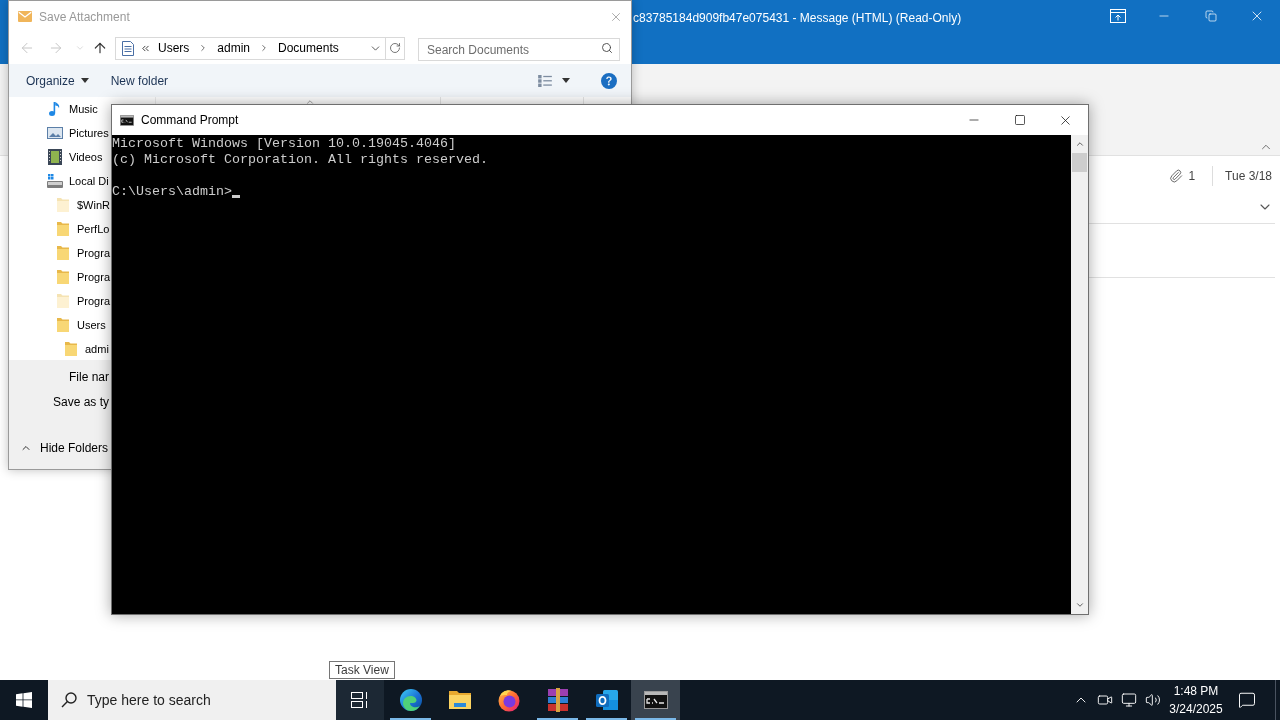 The height and width of the screenshot is (720, 1280). What do you see at coordinates (24, 700) in the screenshot?
I see `windows-logo-icon` at bounding box center [24, 700].